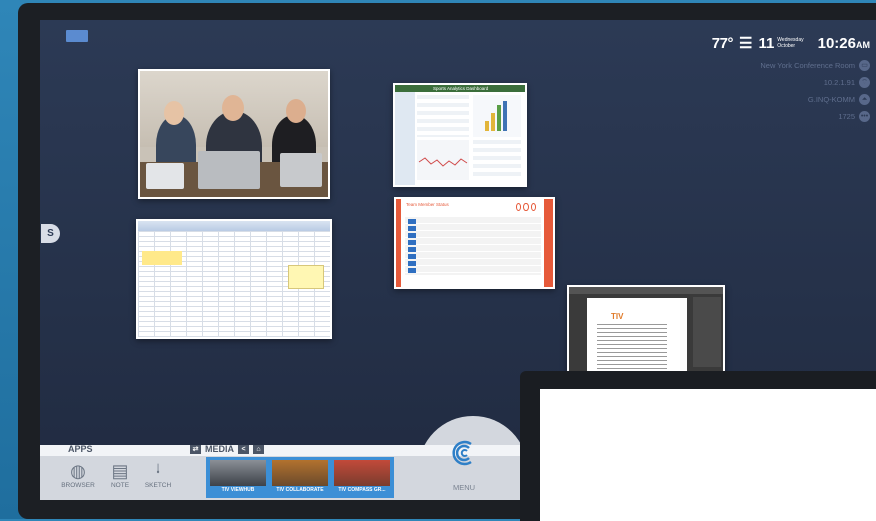 This screenshot has height=521, width=876. Describe the element at coordinates (464, 487) in the screenshot. I see `menu-label: MENU` at that location.